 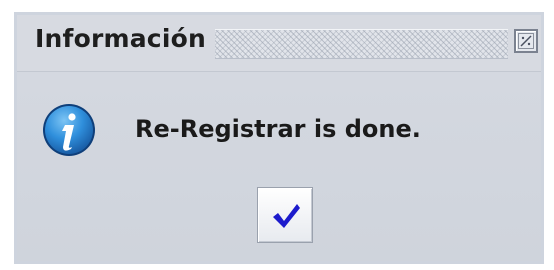 I want to click on info-icon, so click(x=69, y=130).